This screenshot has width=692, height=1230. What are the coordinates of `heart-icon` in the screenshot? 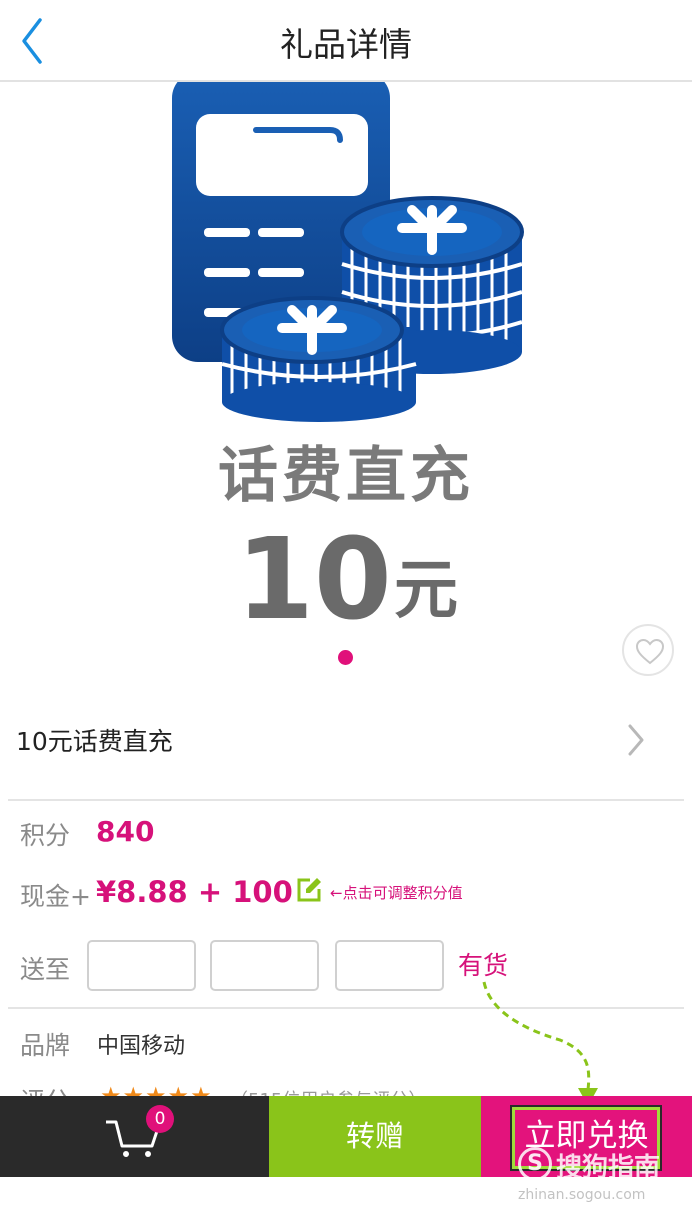 It's located at (650, 652).